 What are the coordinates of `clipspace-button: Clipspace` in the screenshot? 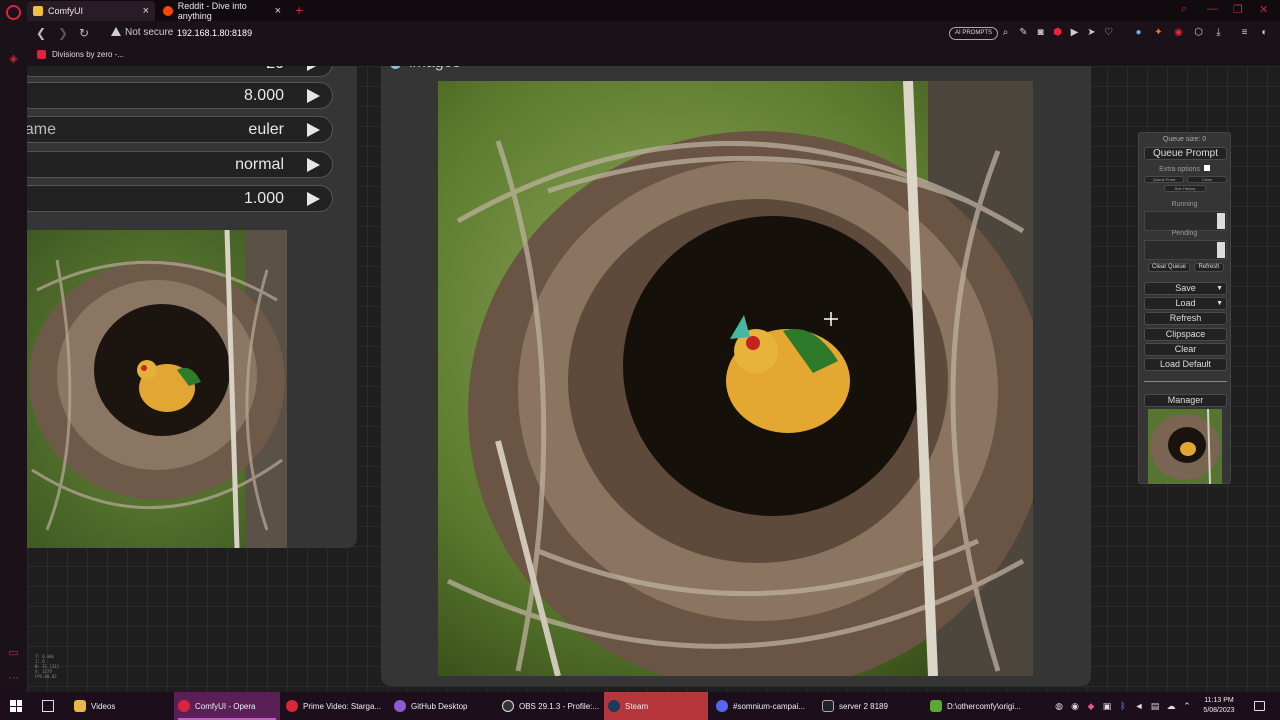 It's located at (1185, 334).